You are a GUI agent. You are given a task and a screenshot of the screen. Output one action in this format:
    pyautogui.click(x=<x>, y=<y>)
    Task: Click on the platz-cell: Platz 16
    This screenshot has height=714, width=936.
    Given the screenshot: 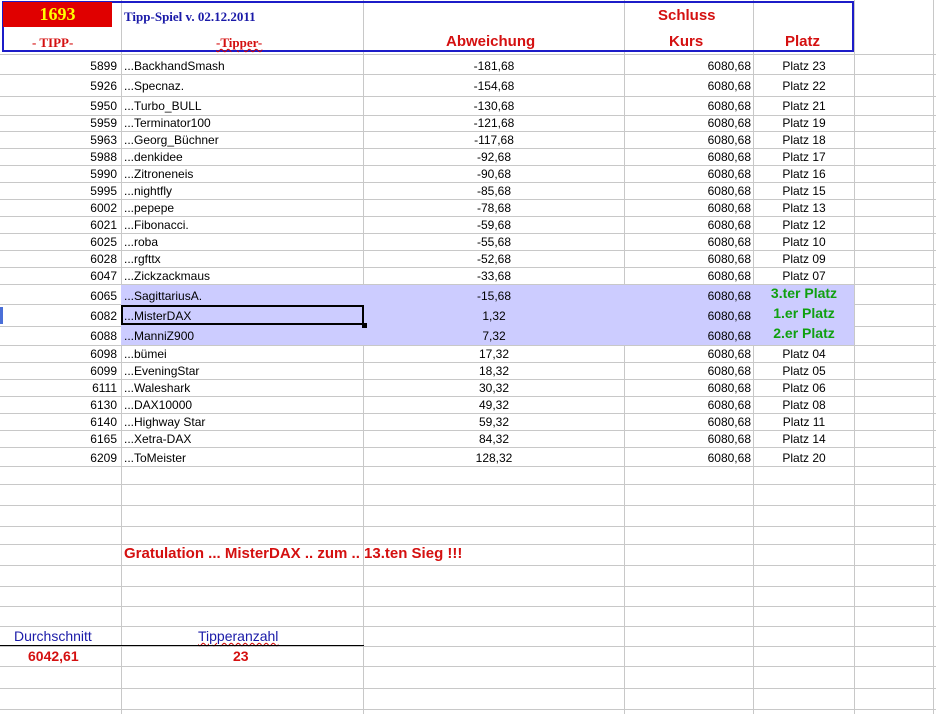 What is the action you would take?
    pyautogui.click(x=804, y=174)
    